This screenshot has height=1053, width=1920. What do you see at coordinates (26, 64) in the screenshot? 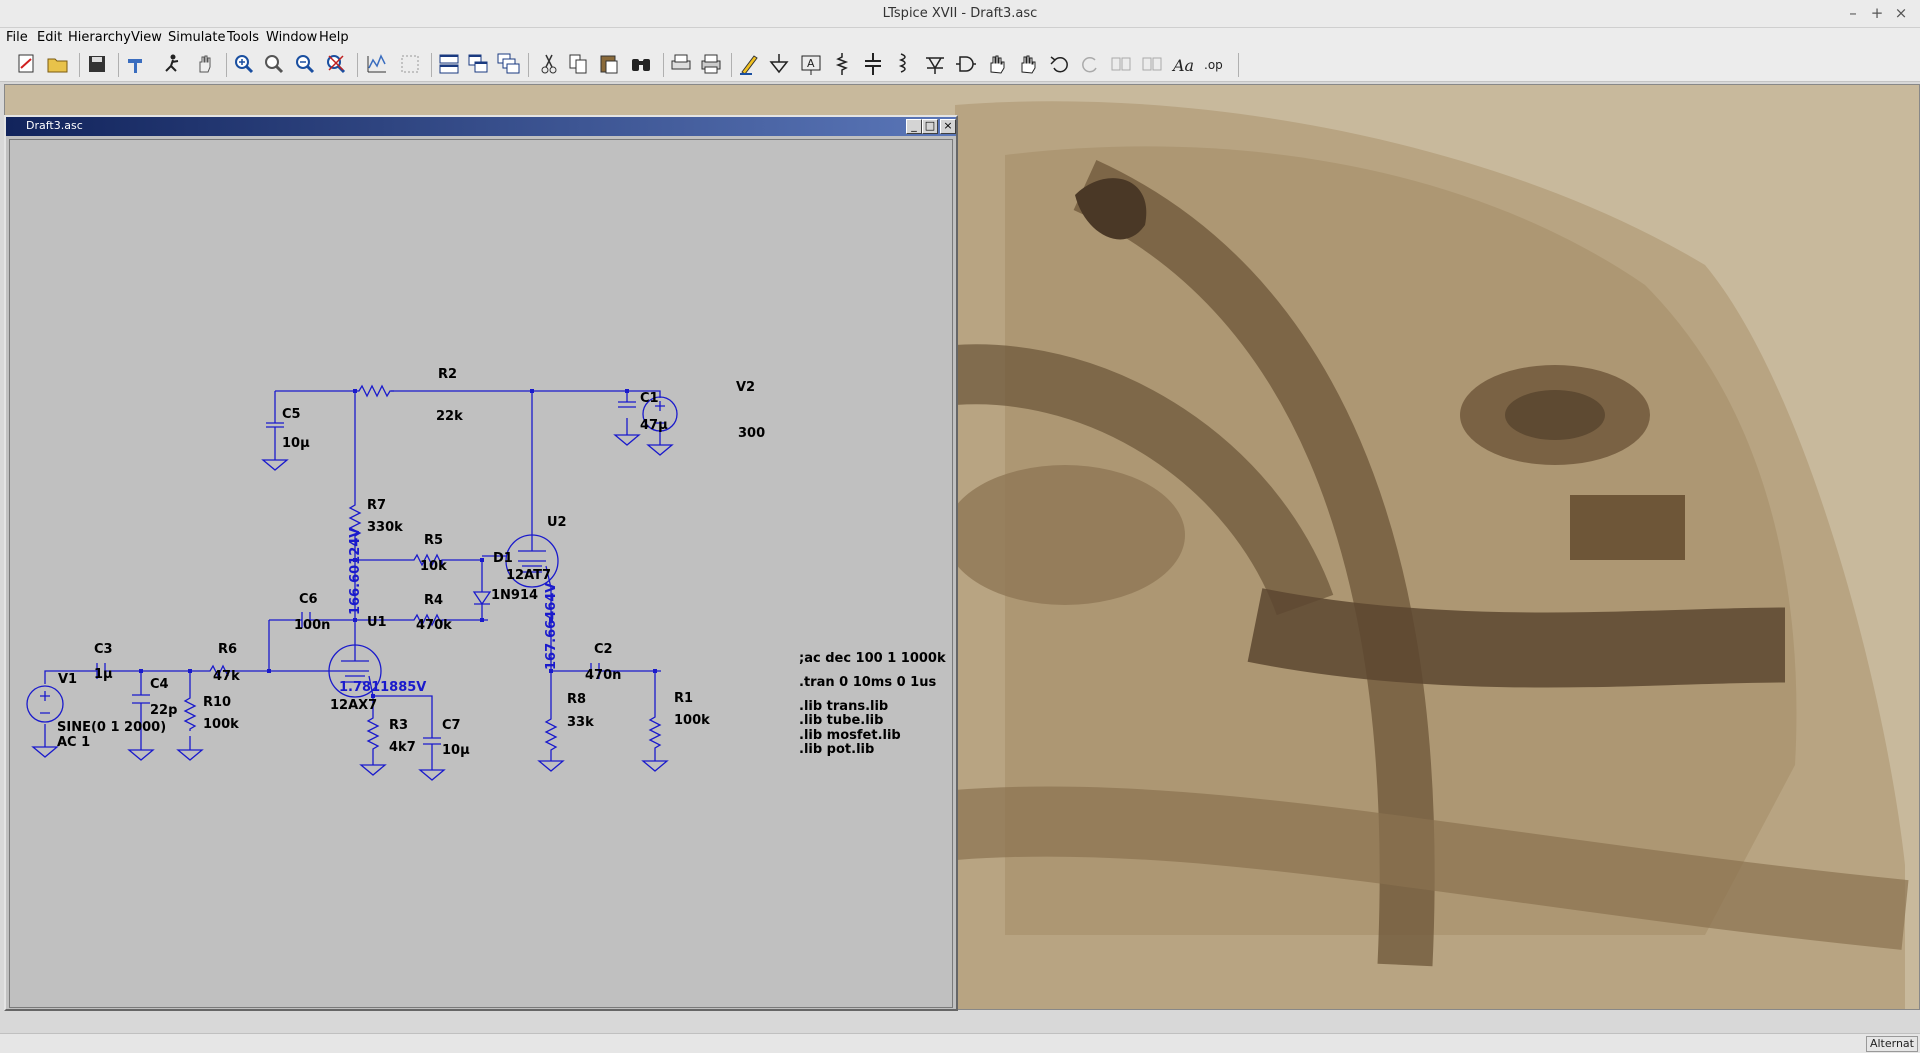
I see `new-schematic-icon` at bounding box center [26, 64].